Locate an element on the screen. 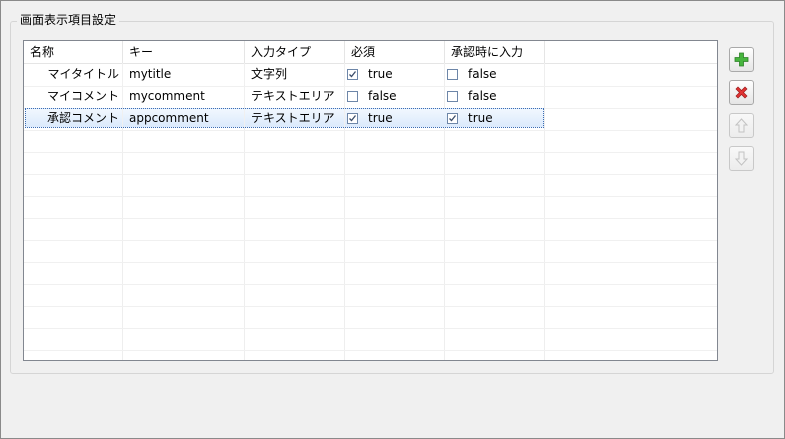 The image size is (785, 439). column-header-on-approval: 承認時に入力 is located at coordinates (495, 52).